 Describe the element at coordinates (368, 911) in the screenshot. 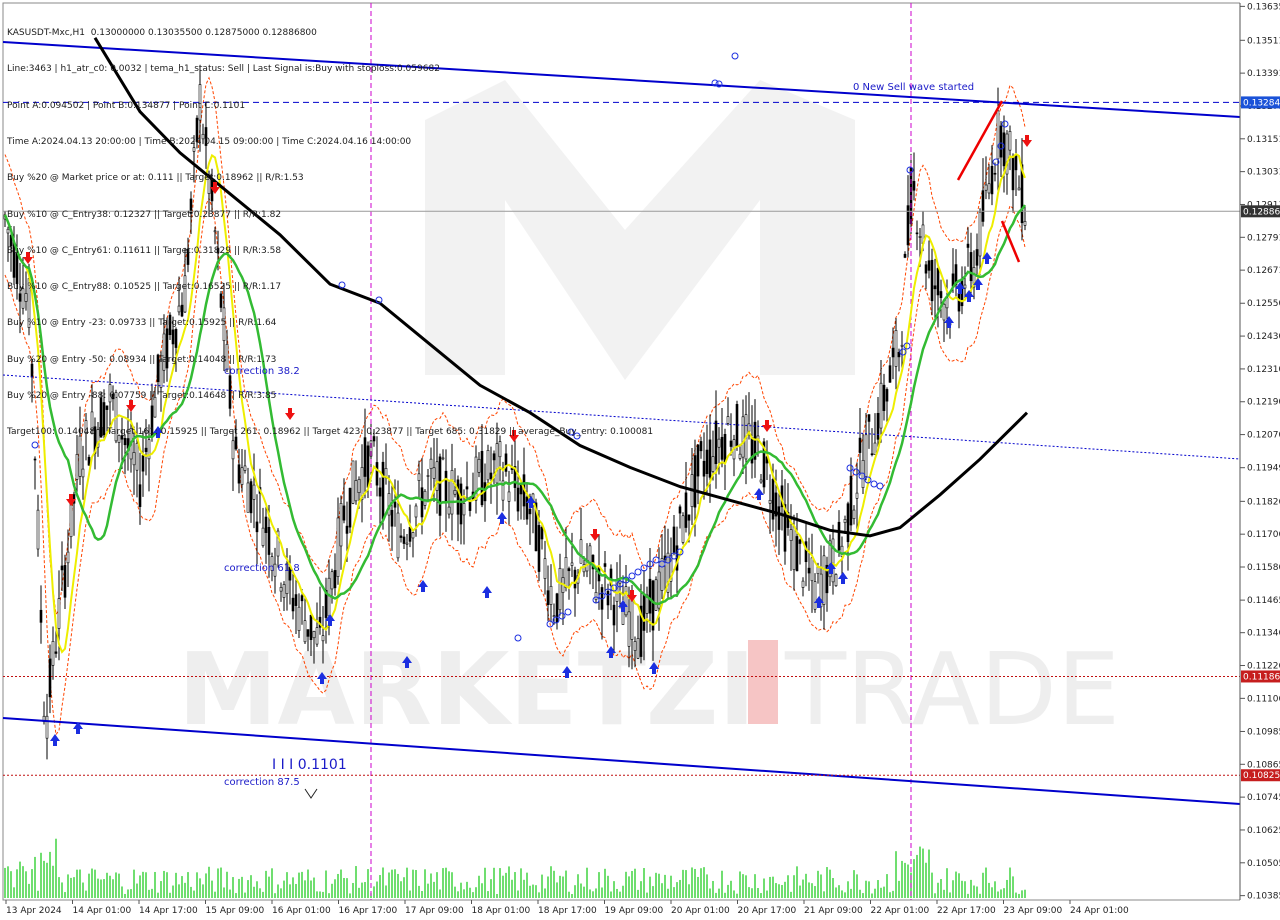

I see `x-tick-label: 16 Apr 17:00` at that location.